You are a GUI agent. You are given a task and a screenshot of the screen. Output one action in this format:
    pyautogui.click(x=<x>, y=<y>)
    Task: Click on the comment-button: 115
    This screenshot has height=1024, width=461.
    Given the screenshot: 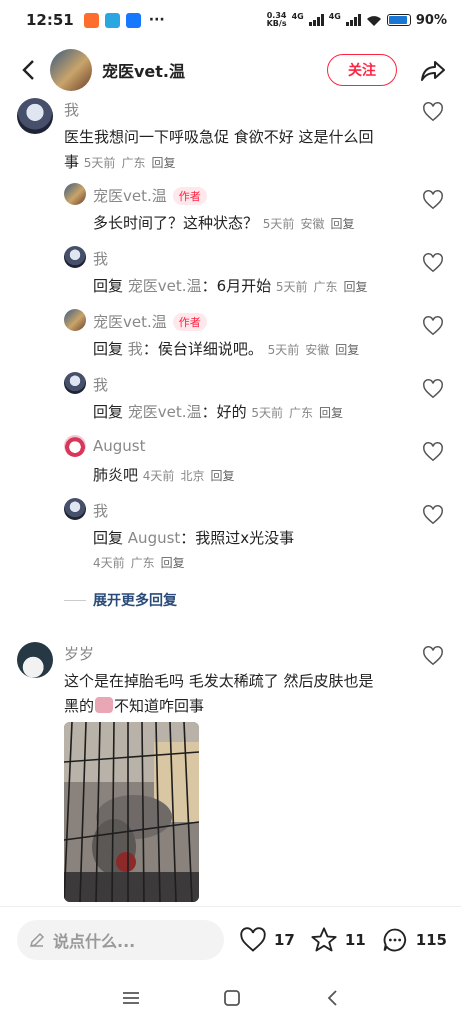 What is the action you would take?
    pyautogui.click(x=413, y=940)
    